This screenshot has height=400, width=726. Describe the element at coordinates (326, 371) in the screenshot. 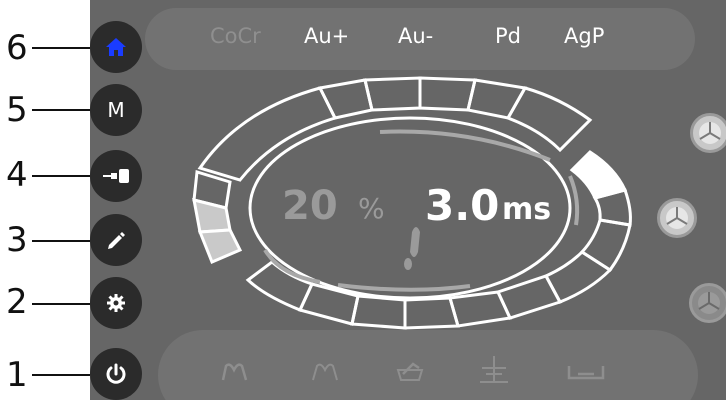

I see `arch-icon` at that location.